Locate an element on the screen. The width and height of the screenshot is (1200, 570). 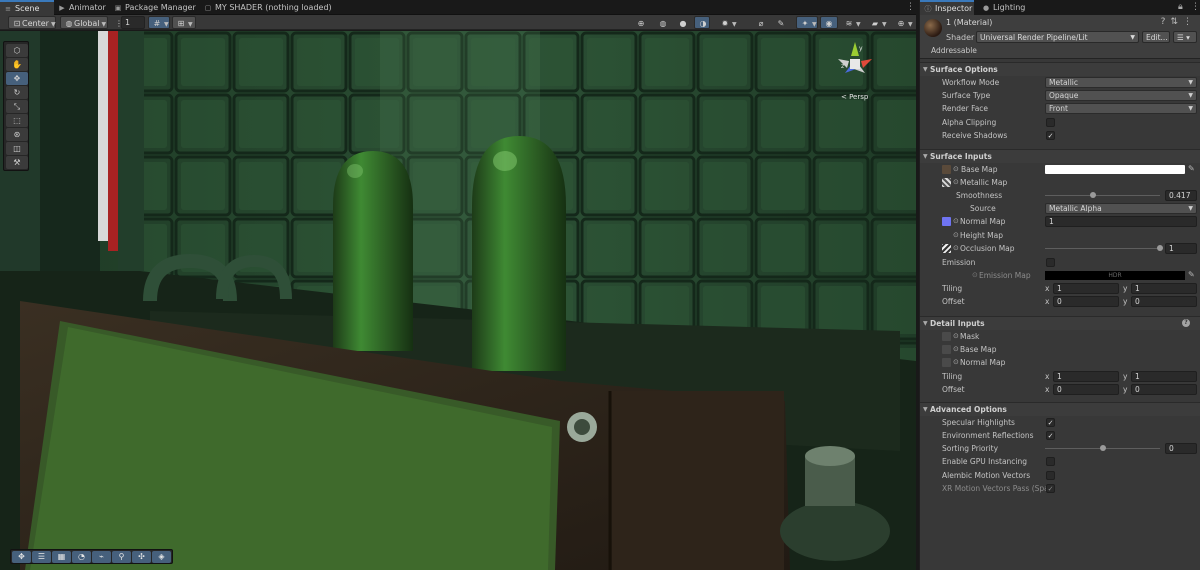
tab-scene: ≡ Scene is located at coordinates (27, 7).